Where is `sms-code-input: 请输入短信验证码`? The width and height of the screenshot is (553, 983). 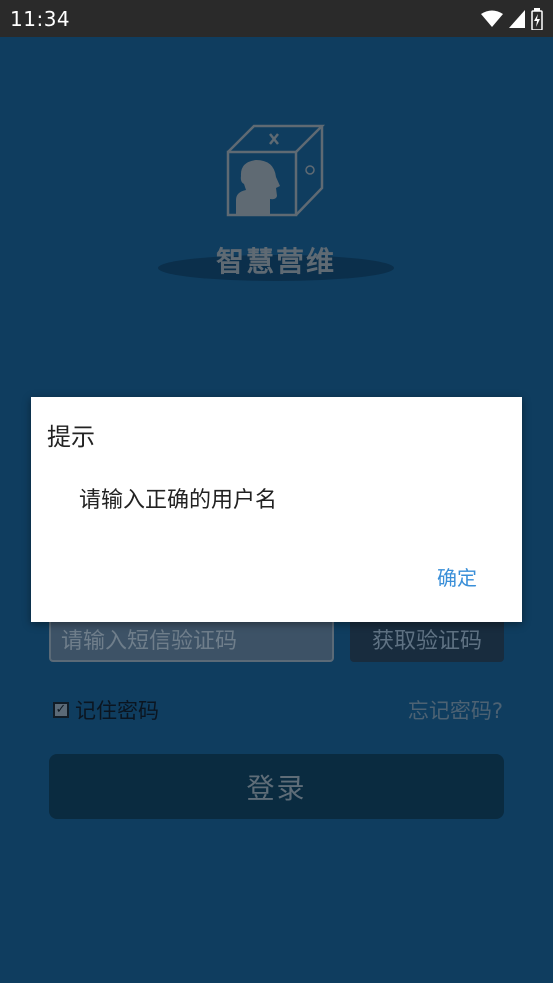
sms-code-input: 请输入短信验证码 is located at coordinates (191, 638).